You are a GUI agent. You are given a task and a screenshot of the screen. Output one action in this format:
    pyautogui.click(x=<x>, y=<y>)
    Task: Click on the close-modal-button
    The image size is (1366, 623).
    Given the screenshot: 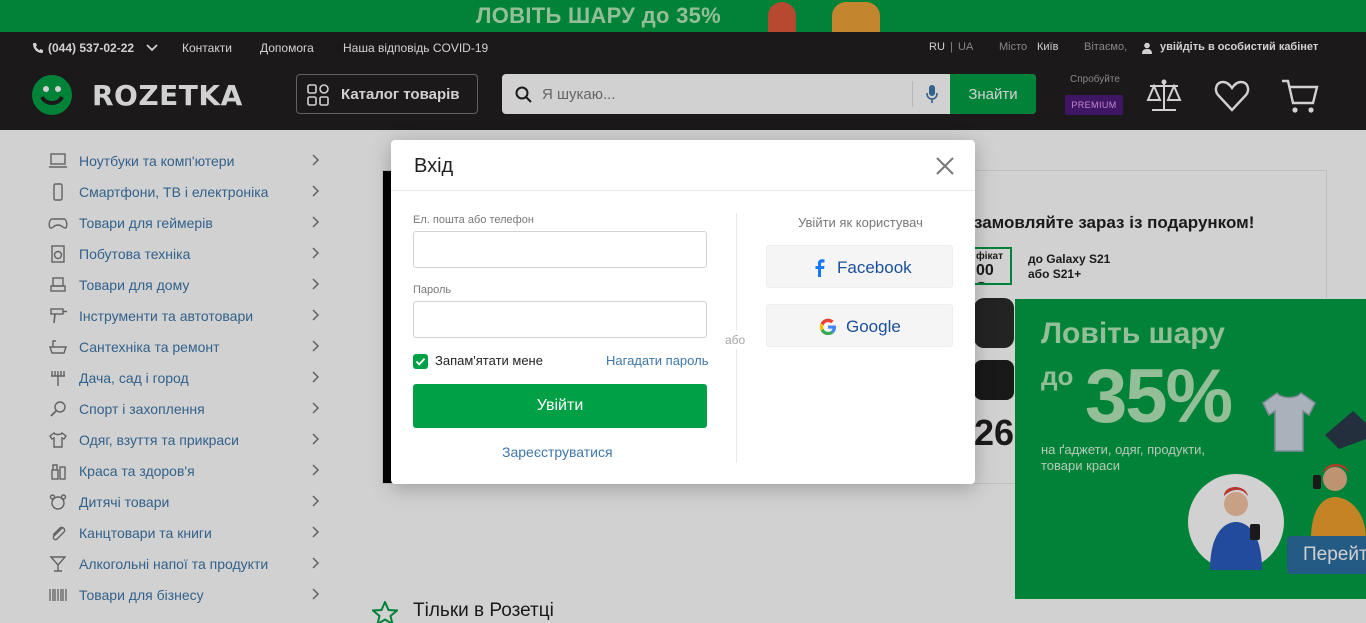 What is the action you would take?
    pyautogui.click(x=945, y=166)
    